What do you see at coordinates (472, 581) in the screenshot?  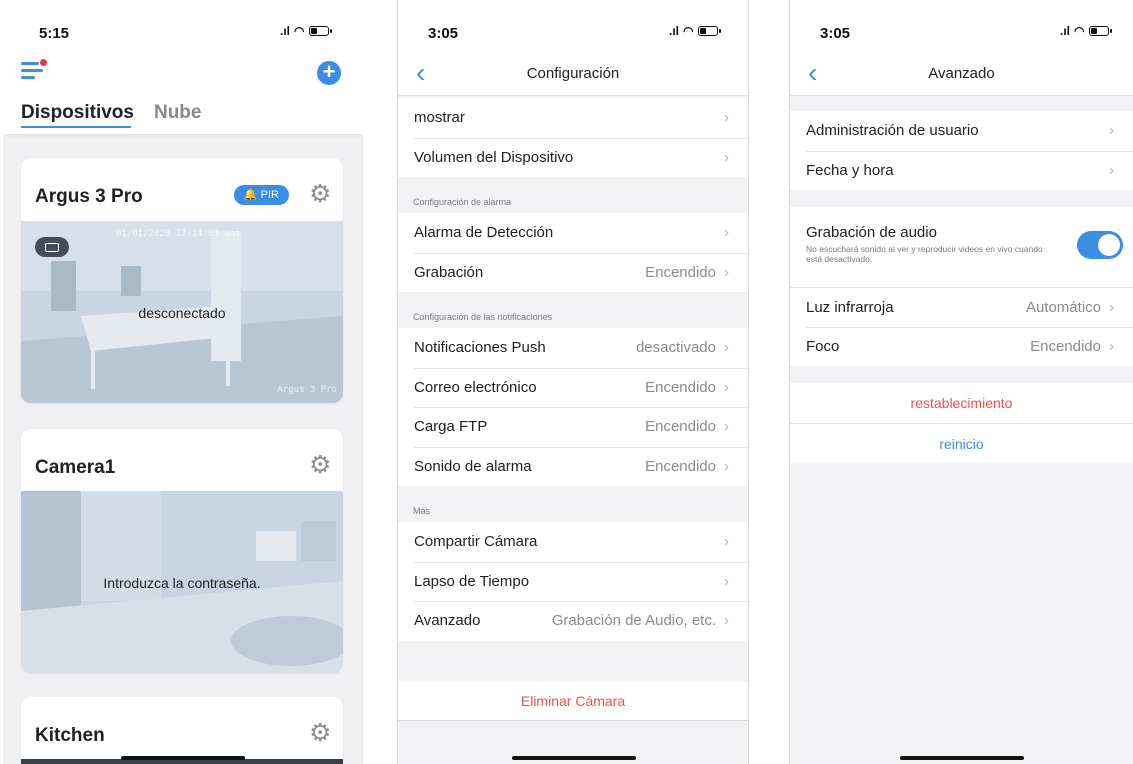 I see `row-label: Lapso de Tiempo` at bounding box center [472, 581].